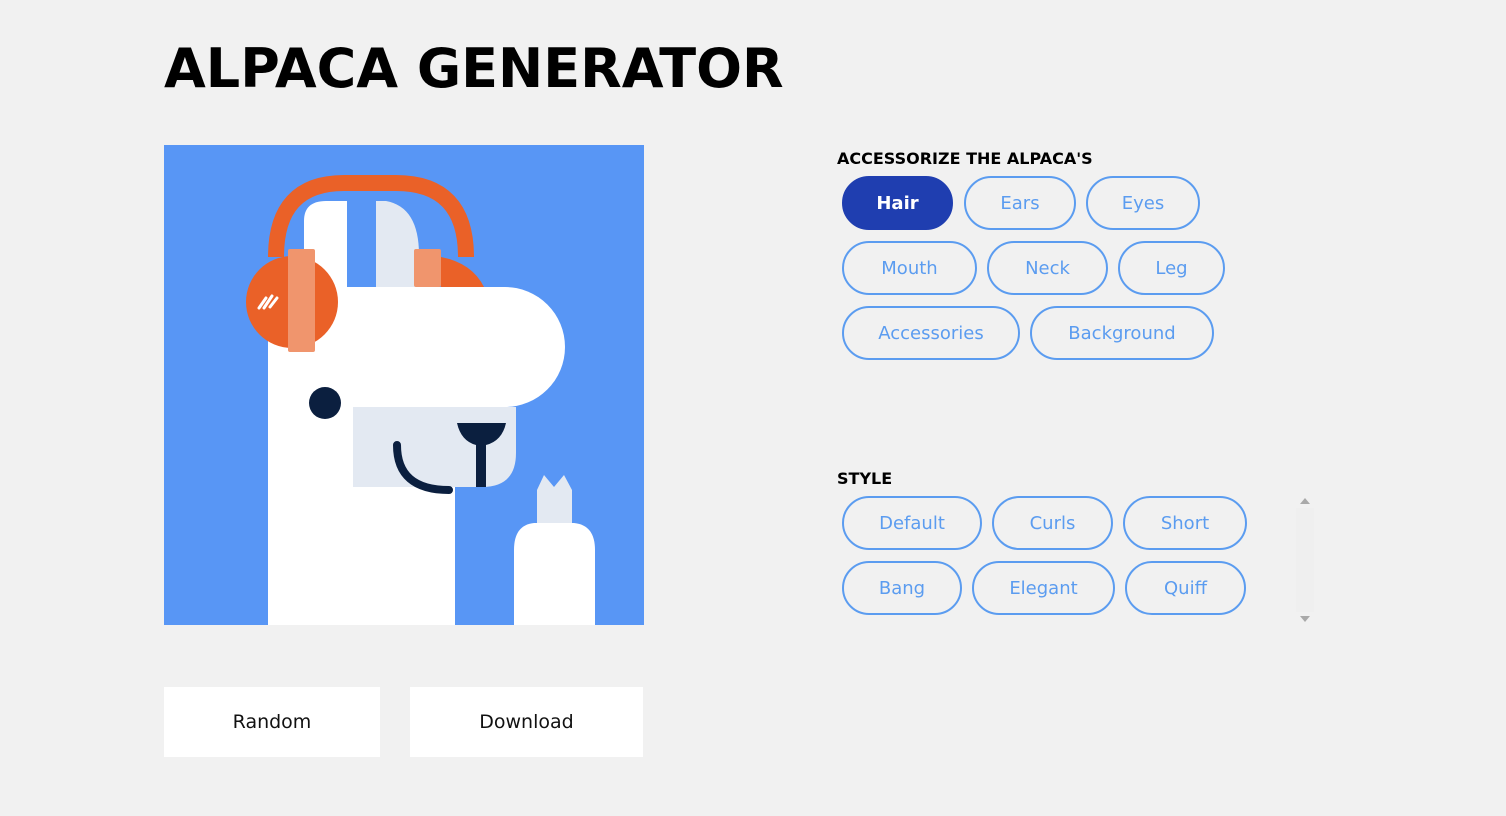 Image resolution: width=1506 pixels, height=816 pixels. I want to click on accessory-background-button: Background, so click(1122, 333).